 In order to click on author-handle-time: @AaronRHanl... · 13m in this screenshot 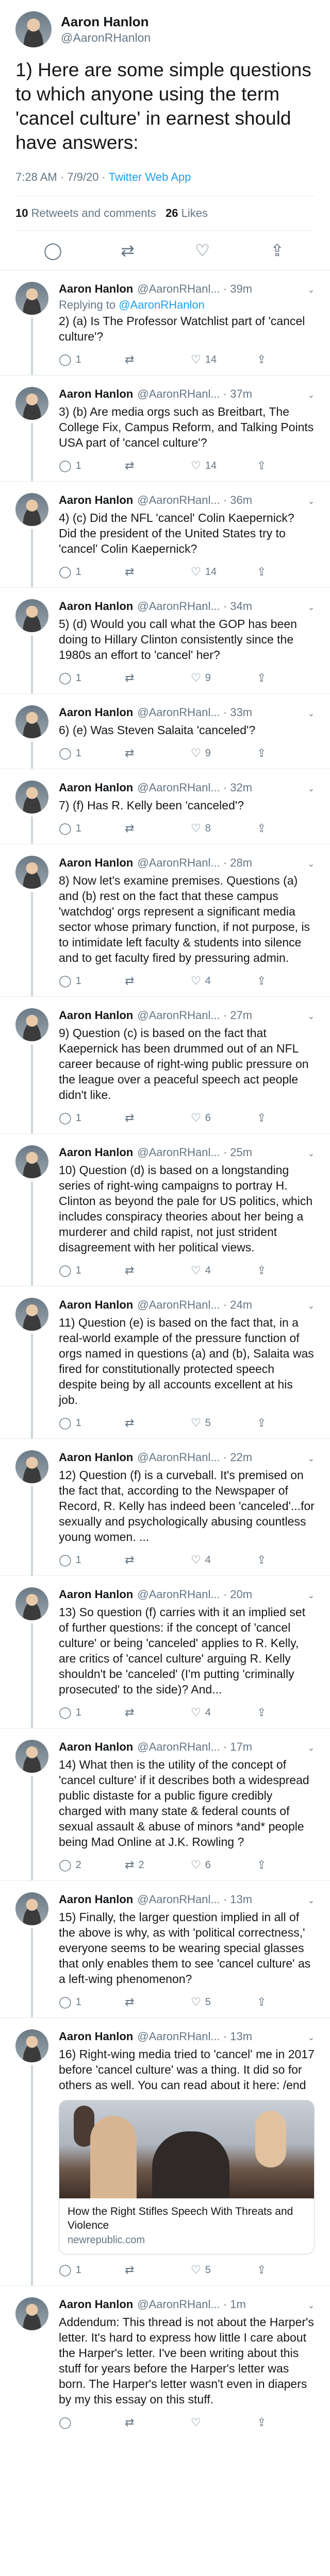, I will do `click(220, 1899)`.